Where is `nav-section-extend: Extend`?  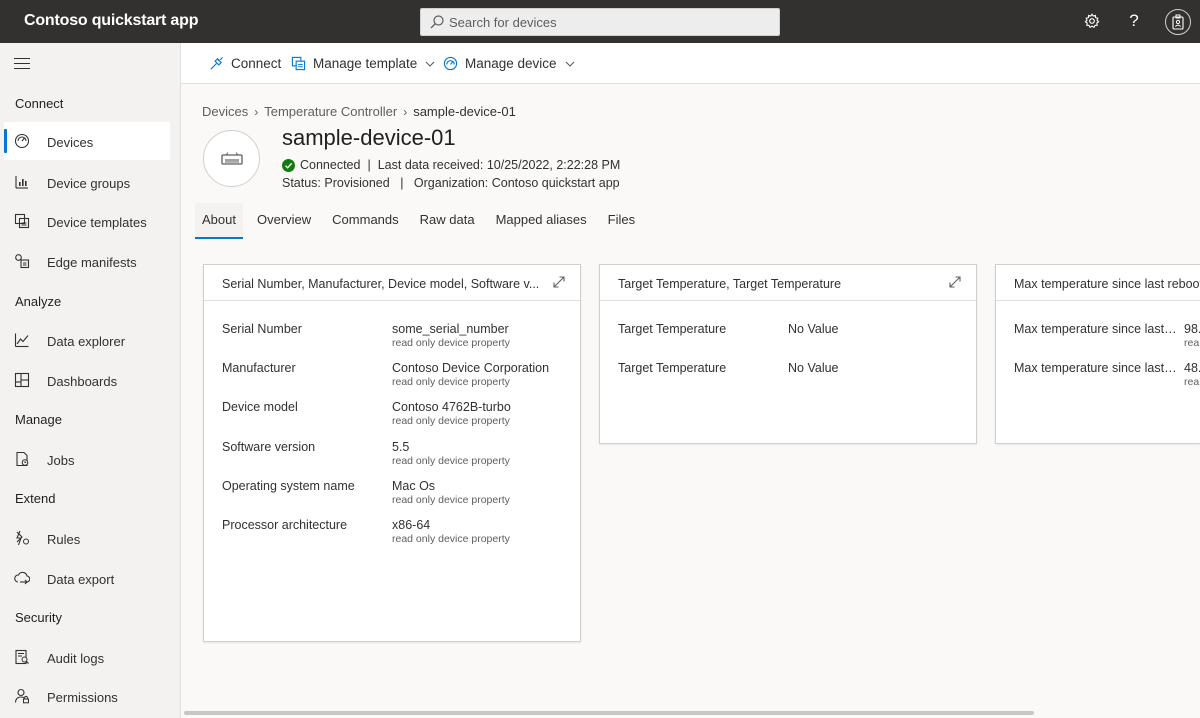
nav-section-extend: Extend is located at coordinates (35, 498).